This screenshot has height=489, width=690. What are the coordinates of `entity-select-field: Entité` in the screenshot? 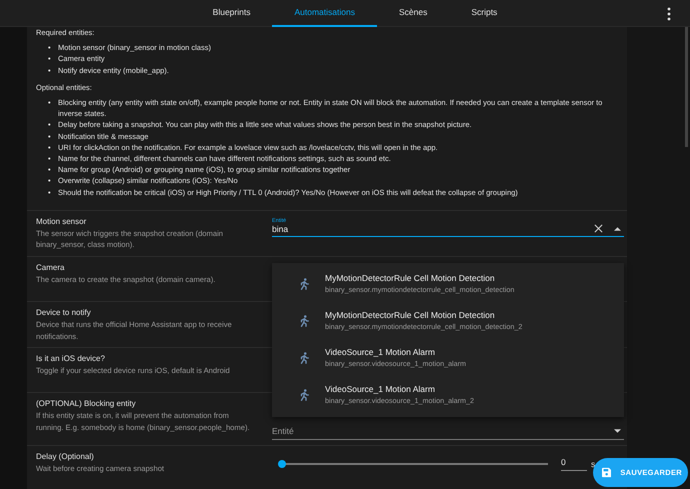 It's located at (448, 433).